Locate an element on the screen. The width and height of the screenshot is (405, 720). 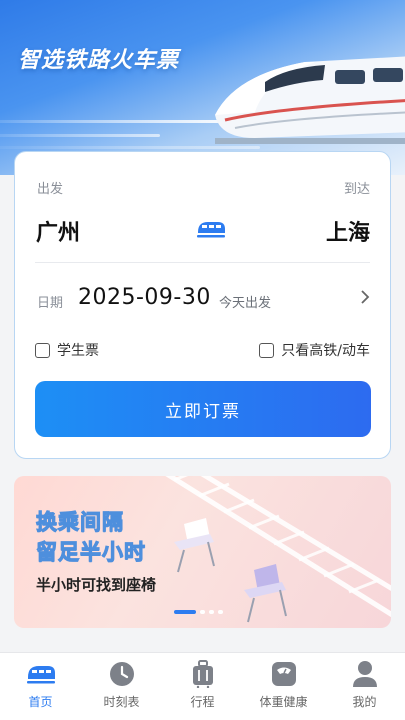
promo-subtitle: 半小时可找到座椅 is located at coordinates (96, 585).